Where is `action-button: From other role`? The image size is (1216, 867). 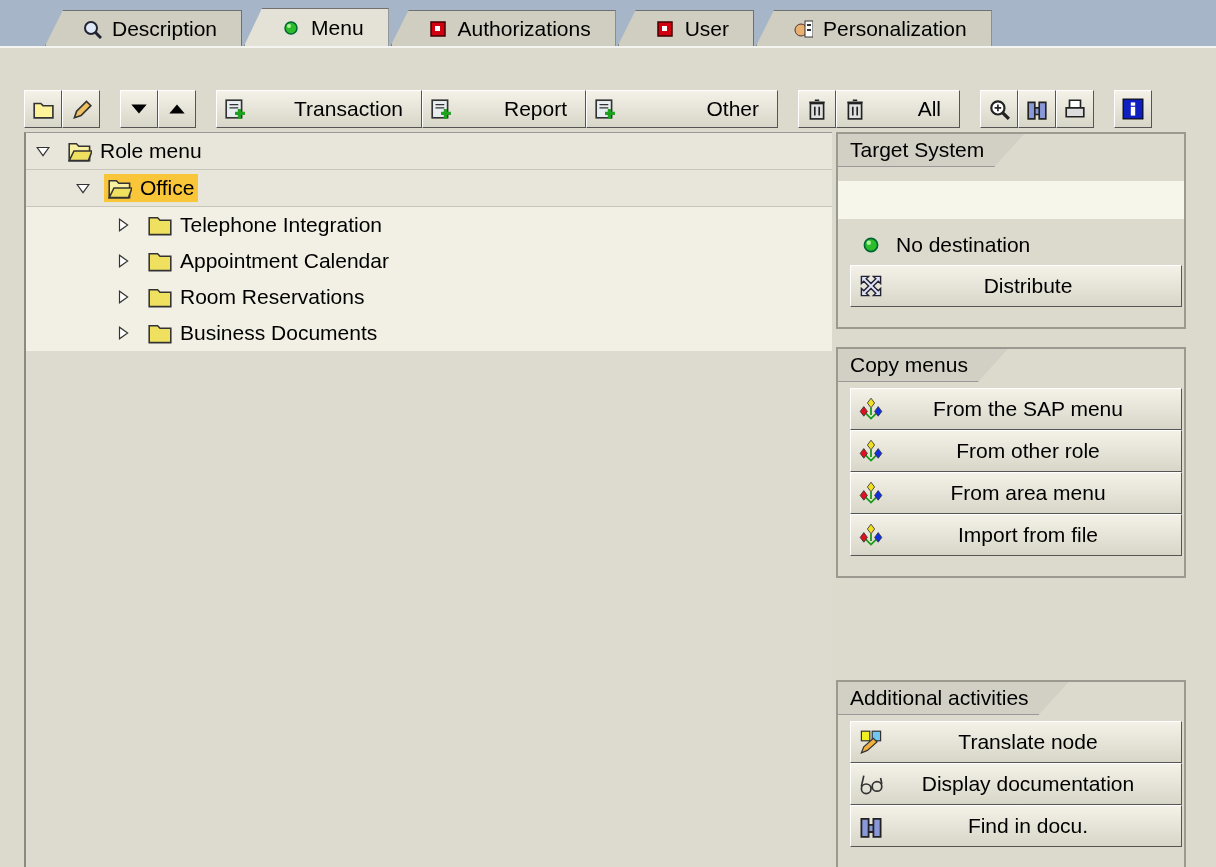
action-button: From other role is located at coordinates (1016, 451).